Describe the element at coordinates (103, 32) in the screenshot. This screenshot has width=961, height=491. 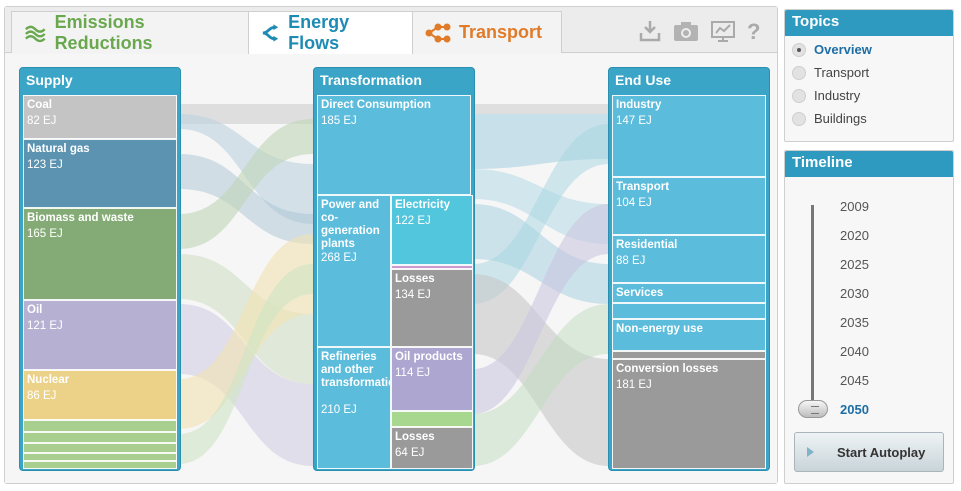
I see `tab-label: Emissions Reductions` at that location.